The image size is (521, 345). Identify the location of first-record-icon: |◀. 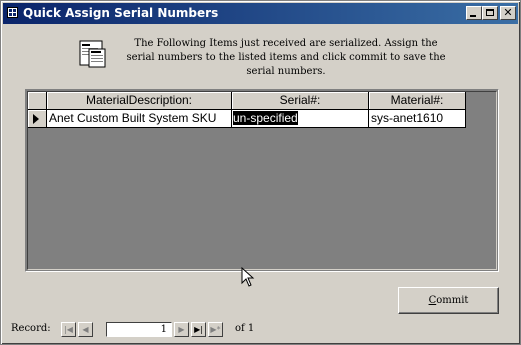
(68, 329).